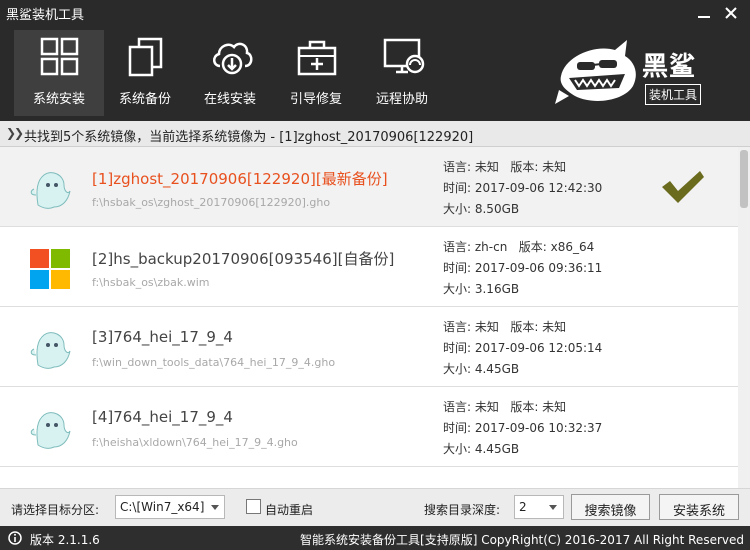  What do you see at coordinates (369, 477) in the screenshot?
I see `image-row` at bounding box center [369, 477].